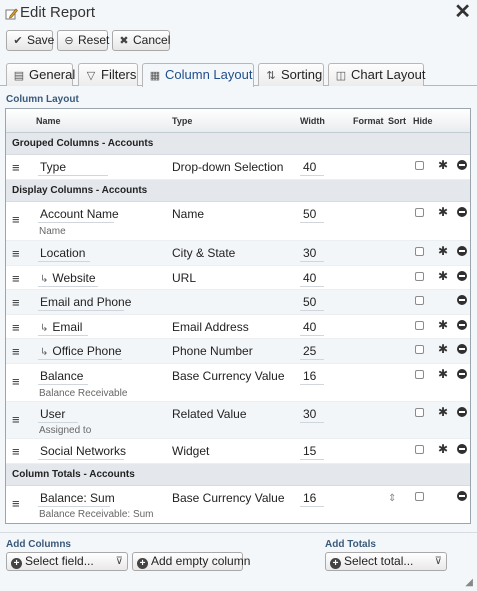  What do you see at coordinates (209, 74) in the screenshot?
I see `tab-label: Column Layout` at bounding box center [209, 74].